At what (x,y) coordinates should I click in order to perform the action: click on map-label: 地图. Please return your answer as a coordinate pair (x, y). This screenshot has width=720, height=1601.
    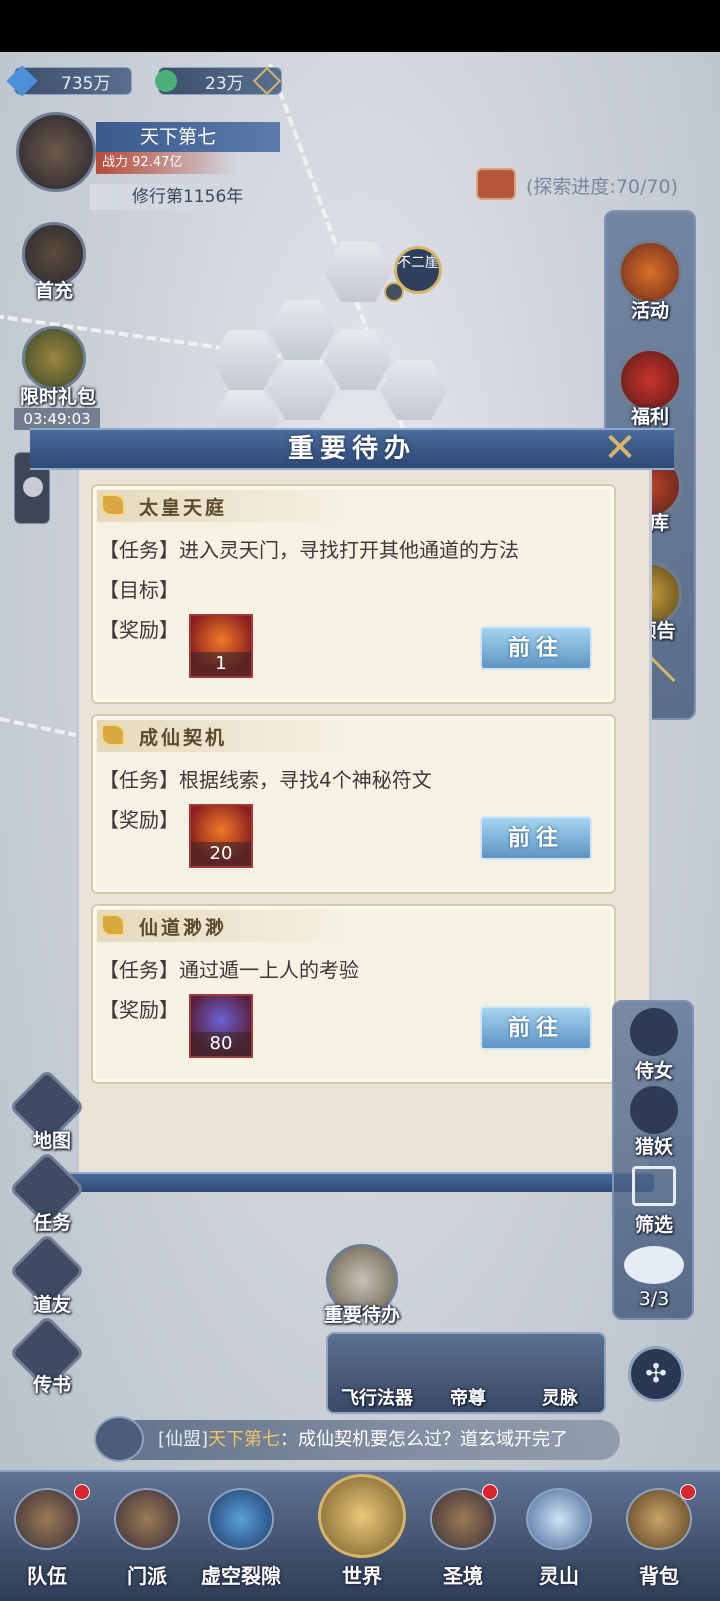
    Looking at the image, I should click on (51, 1141).